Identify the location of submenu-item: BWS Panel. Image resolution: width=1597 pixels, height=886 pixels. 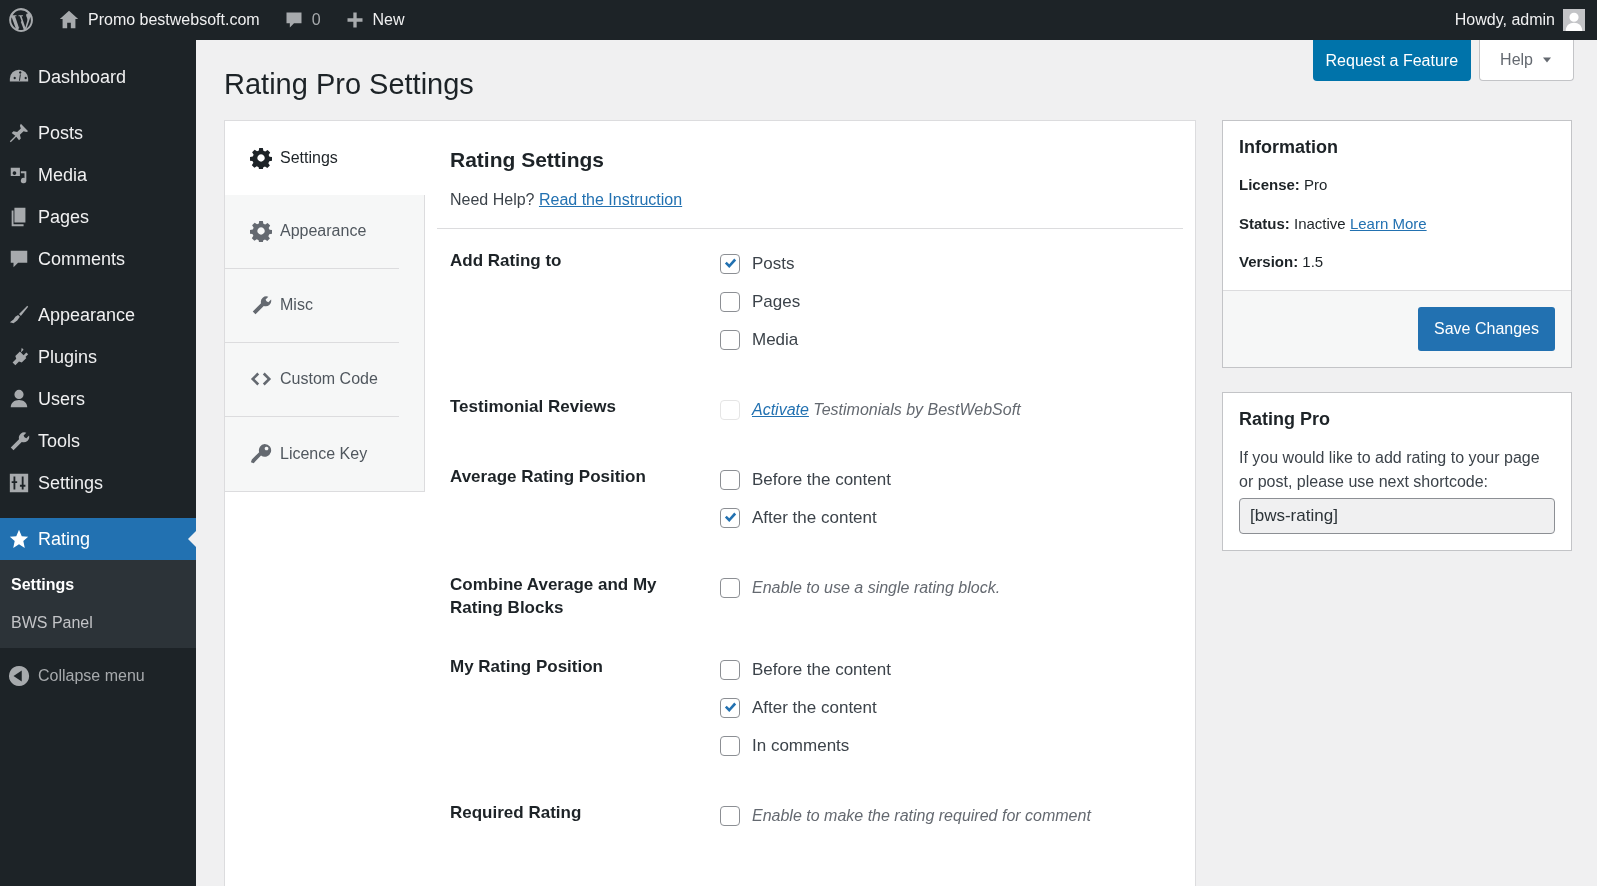
(98, 623).